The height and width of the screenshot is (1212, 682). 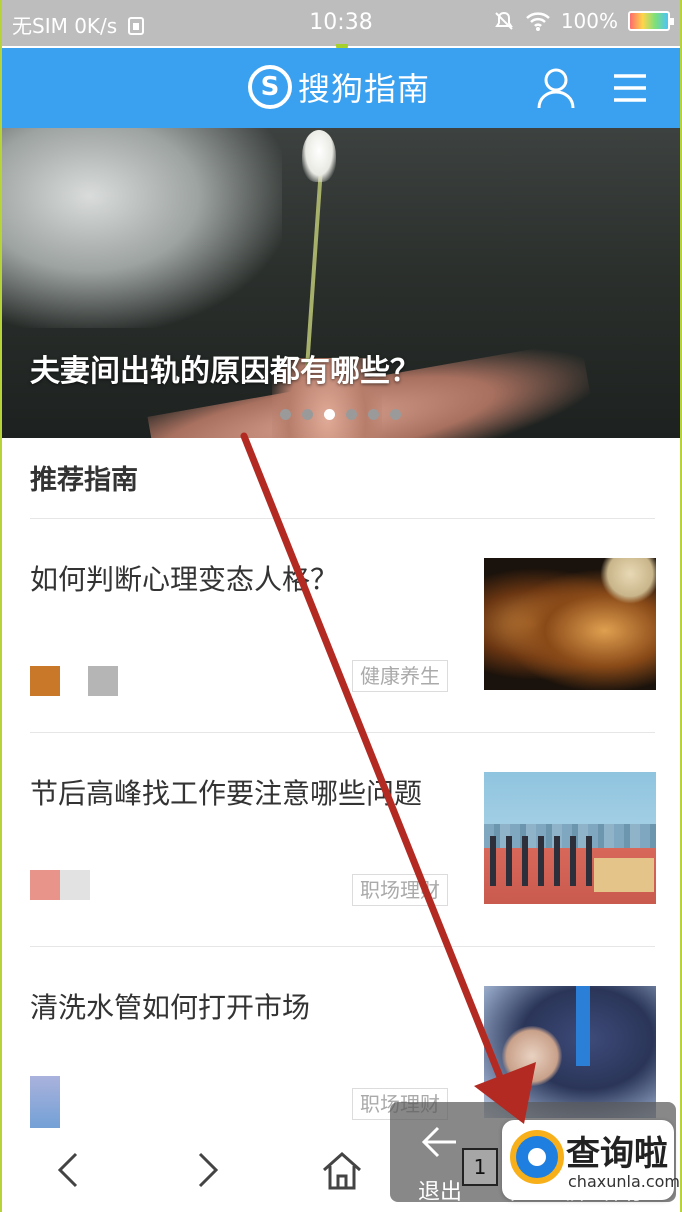 I want to click on watermark-logo: 查询啦 chaxunla.com, so click(x=591, y=1160).